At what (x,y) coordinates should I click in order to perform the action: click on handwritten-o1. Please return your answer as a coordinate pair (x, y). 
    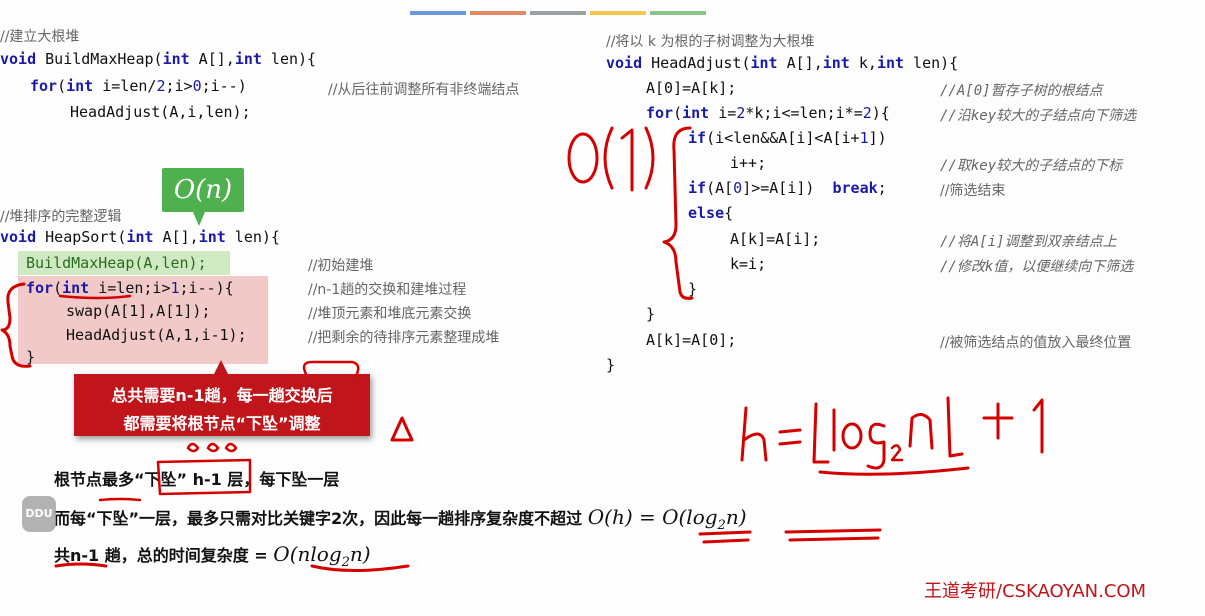
    Looking at the image, I should click on (611, 159).